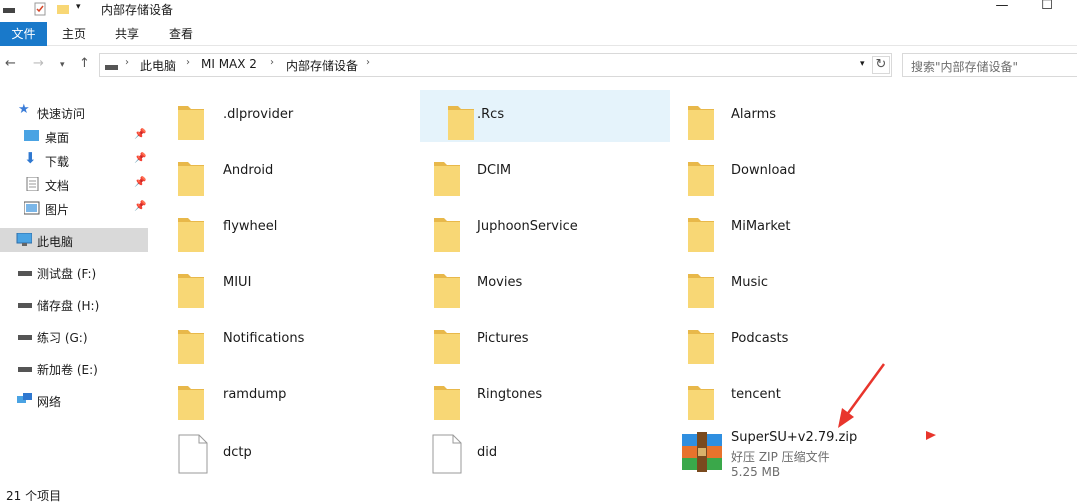  I want to click on tab-view: 查看, so click(181, 34).